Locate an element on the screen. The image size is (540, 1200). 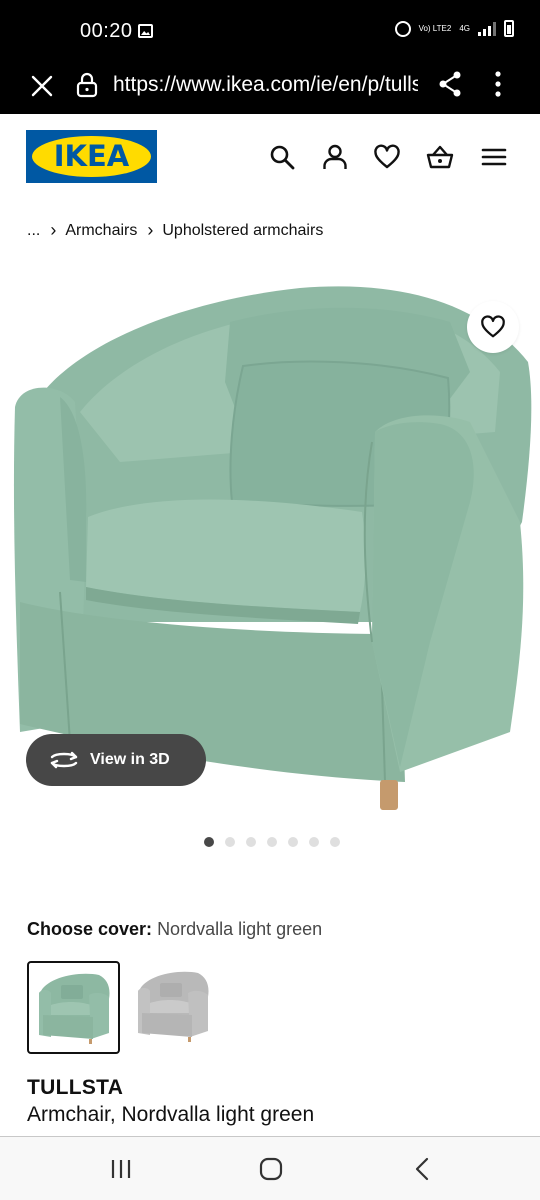
user-icon is located at coordinates (335, 157).